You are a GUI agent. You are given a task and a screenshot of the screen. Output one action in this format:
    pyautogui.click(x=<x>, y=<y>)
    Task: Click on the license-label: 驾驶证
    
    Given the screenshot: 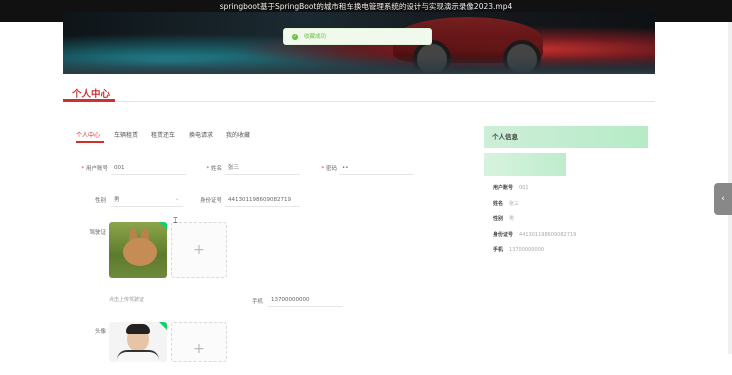 What is the action you would take?
    pyautogui.click(x=97, y=233)
    